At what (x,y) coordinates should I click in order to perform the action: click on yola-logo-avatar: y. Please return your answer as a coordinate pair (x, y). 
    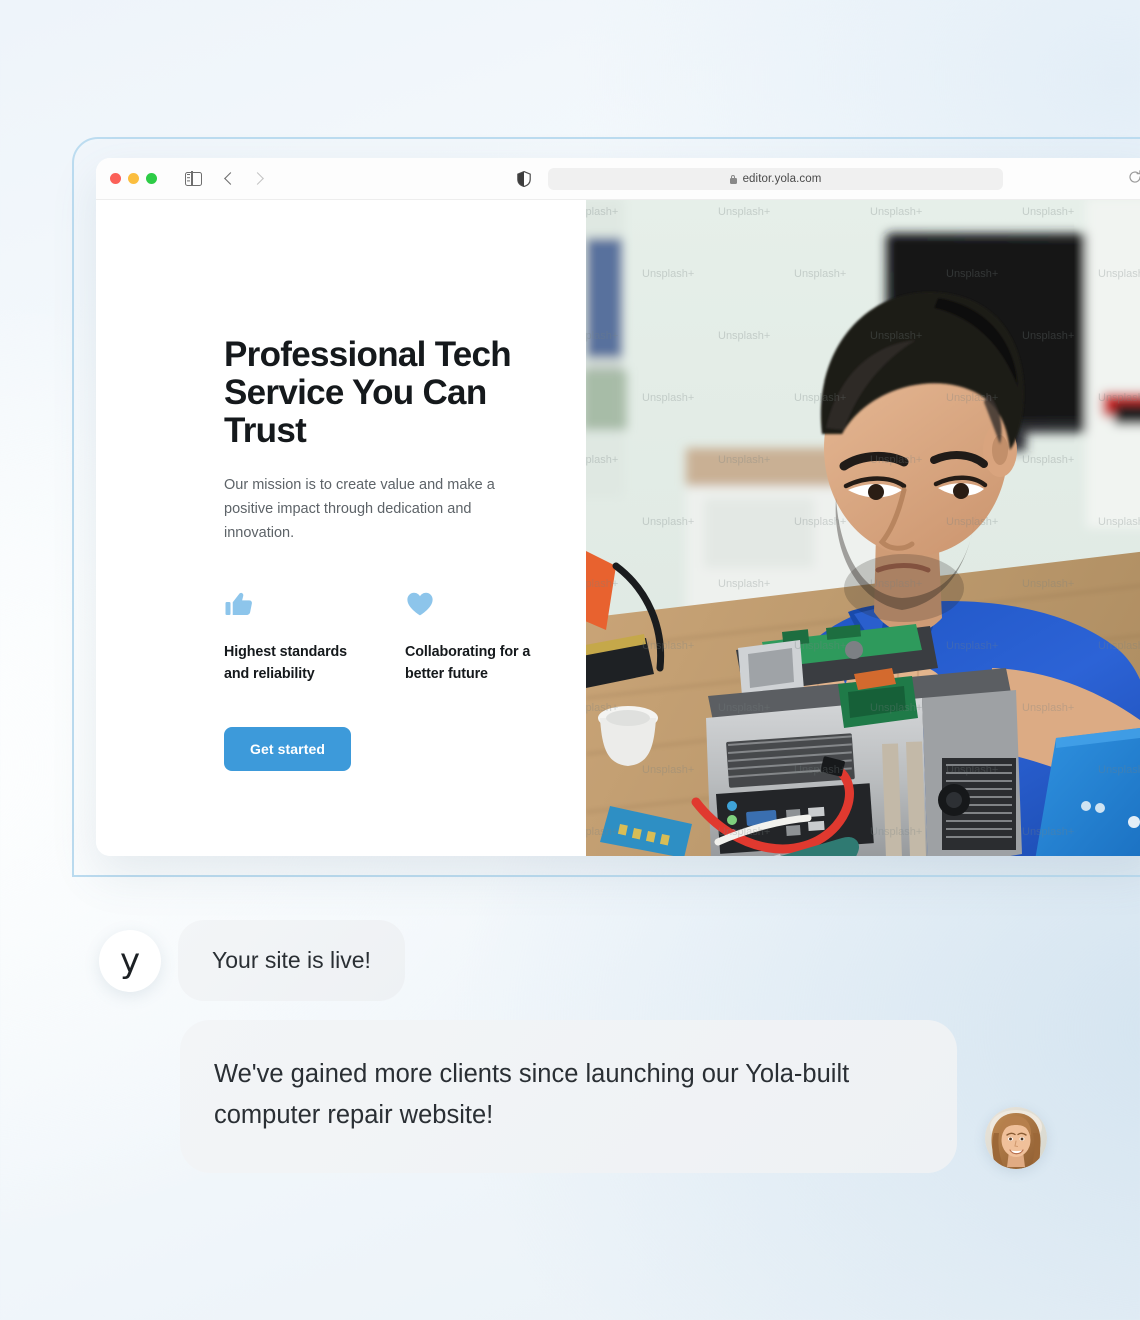
    Looking at the image, I should click on (130, 960).